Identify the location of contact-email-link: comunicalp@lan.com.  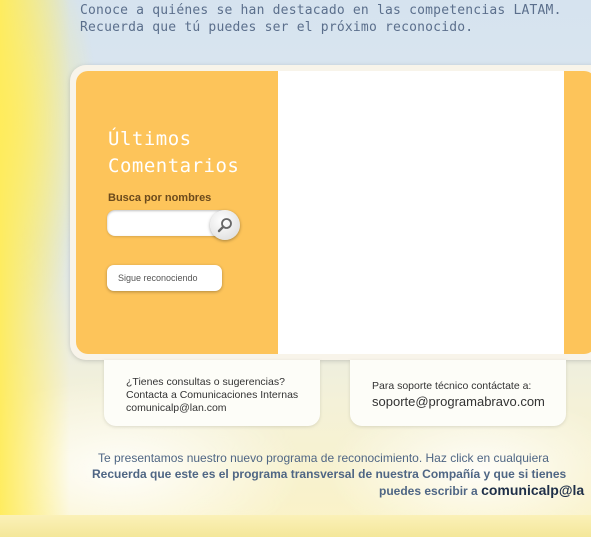
(212, 408).